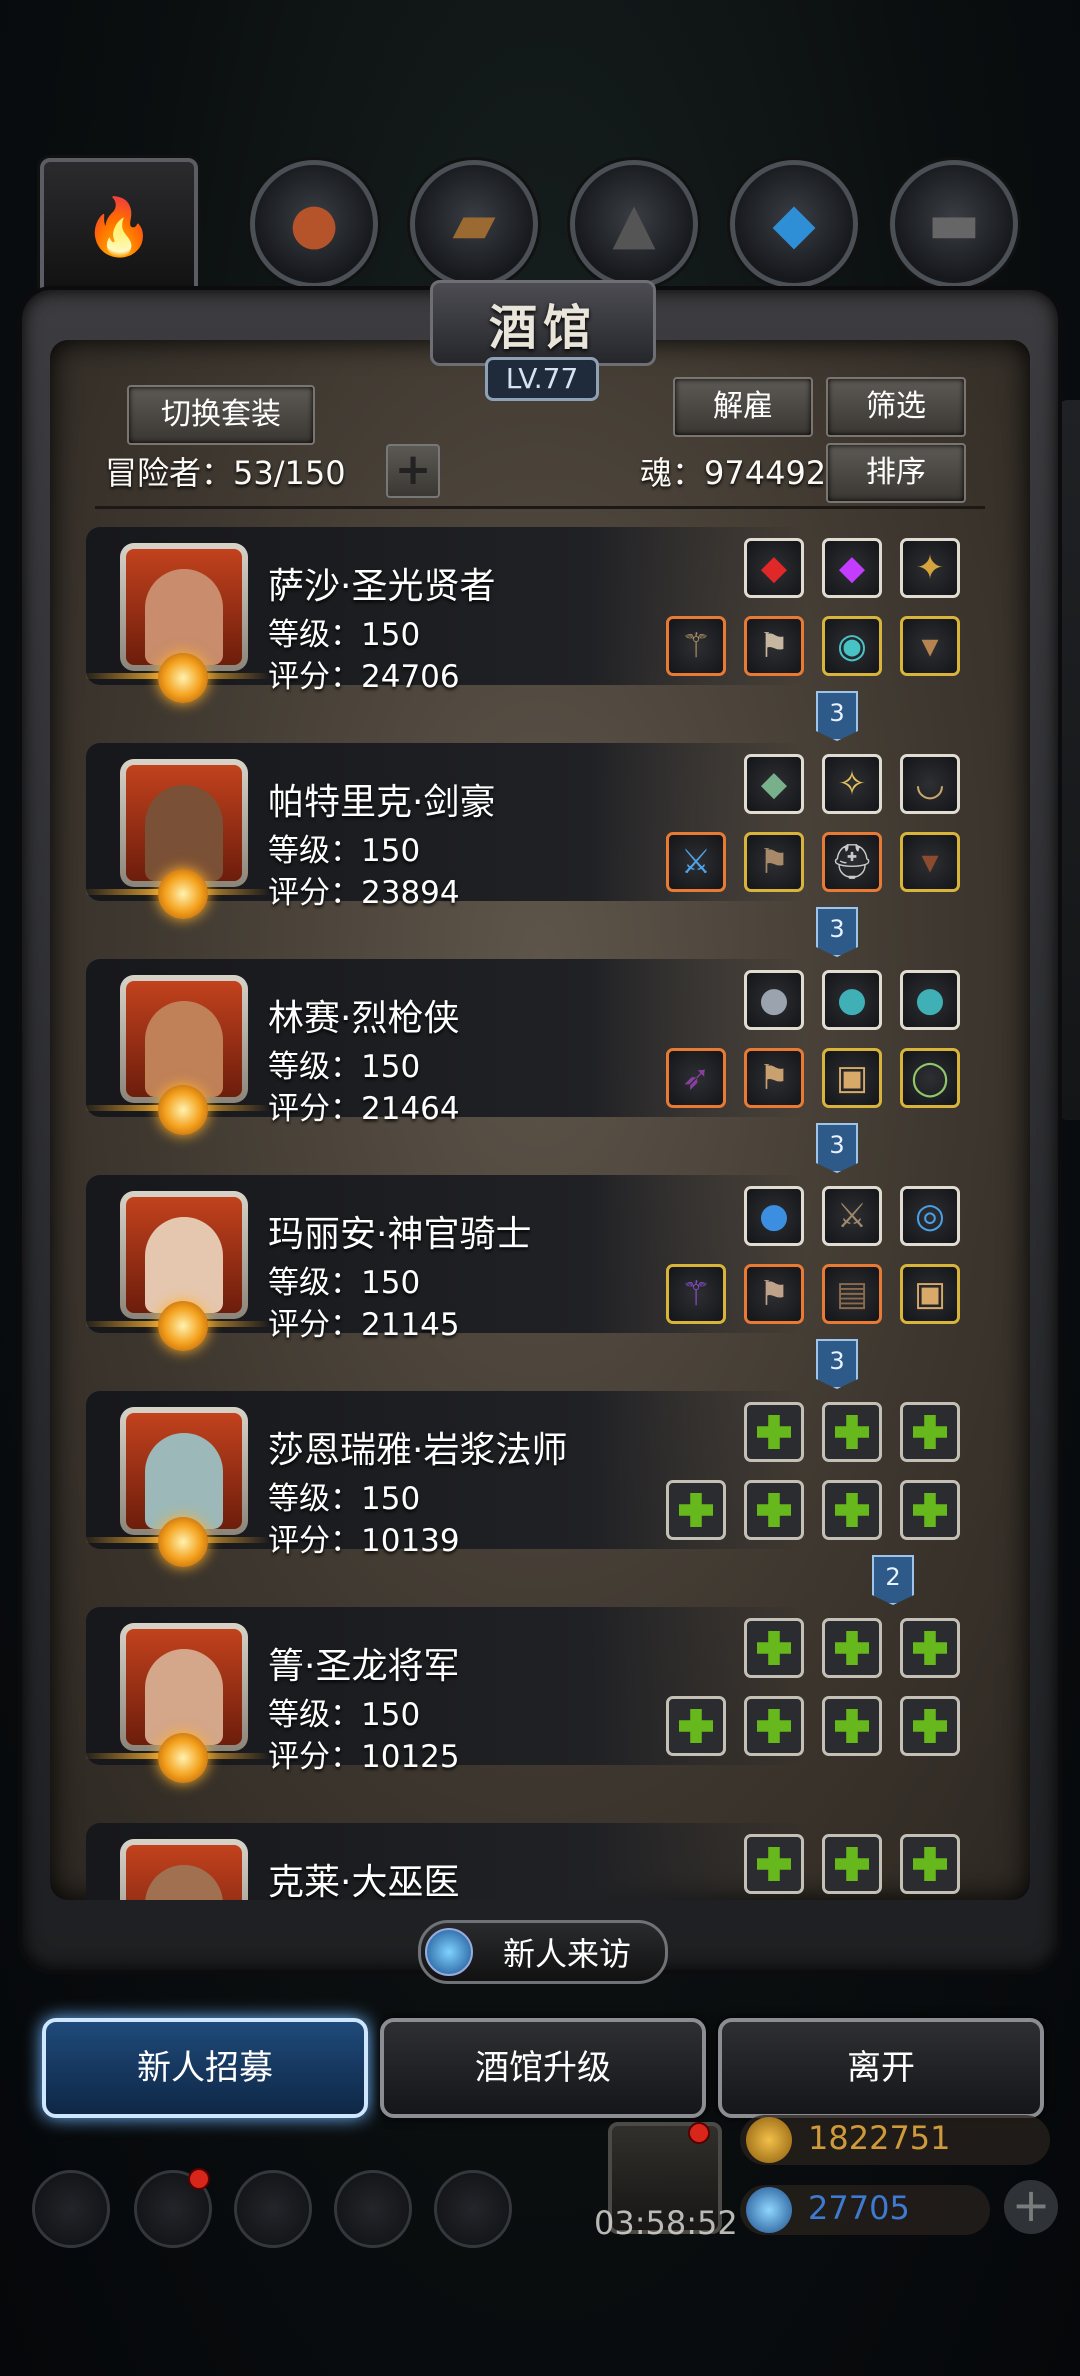 The width and height of the screenshot is (1080, 2376). I want to click on portrait-frame, so click(184, 1255).